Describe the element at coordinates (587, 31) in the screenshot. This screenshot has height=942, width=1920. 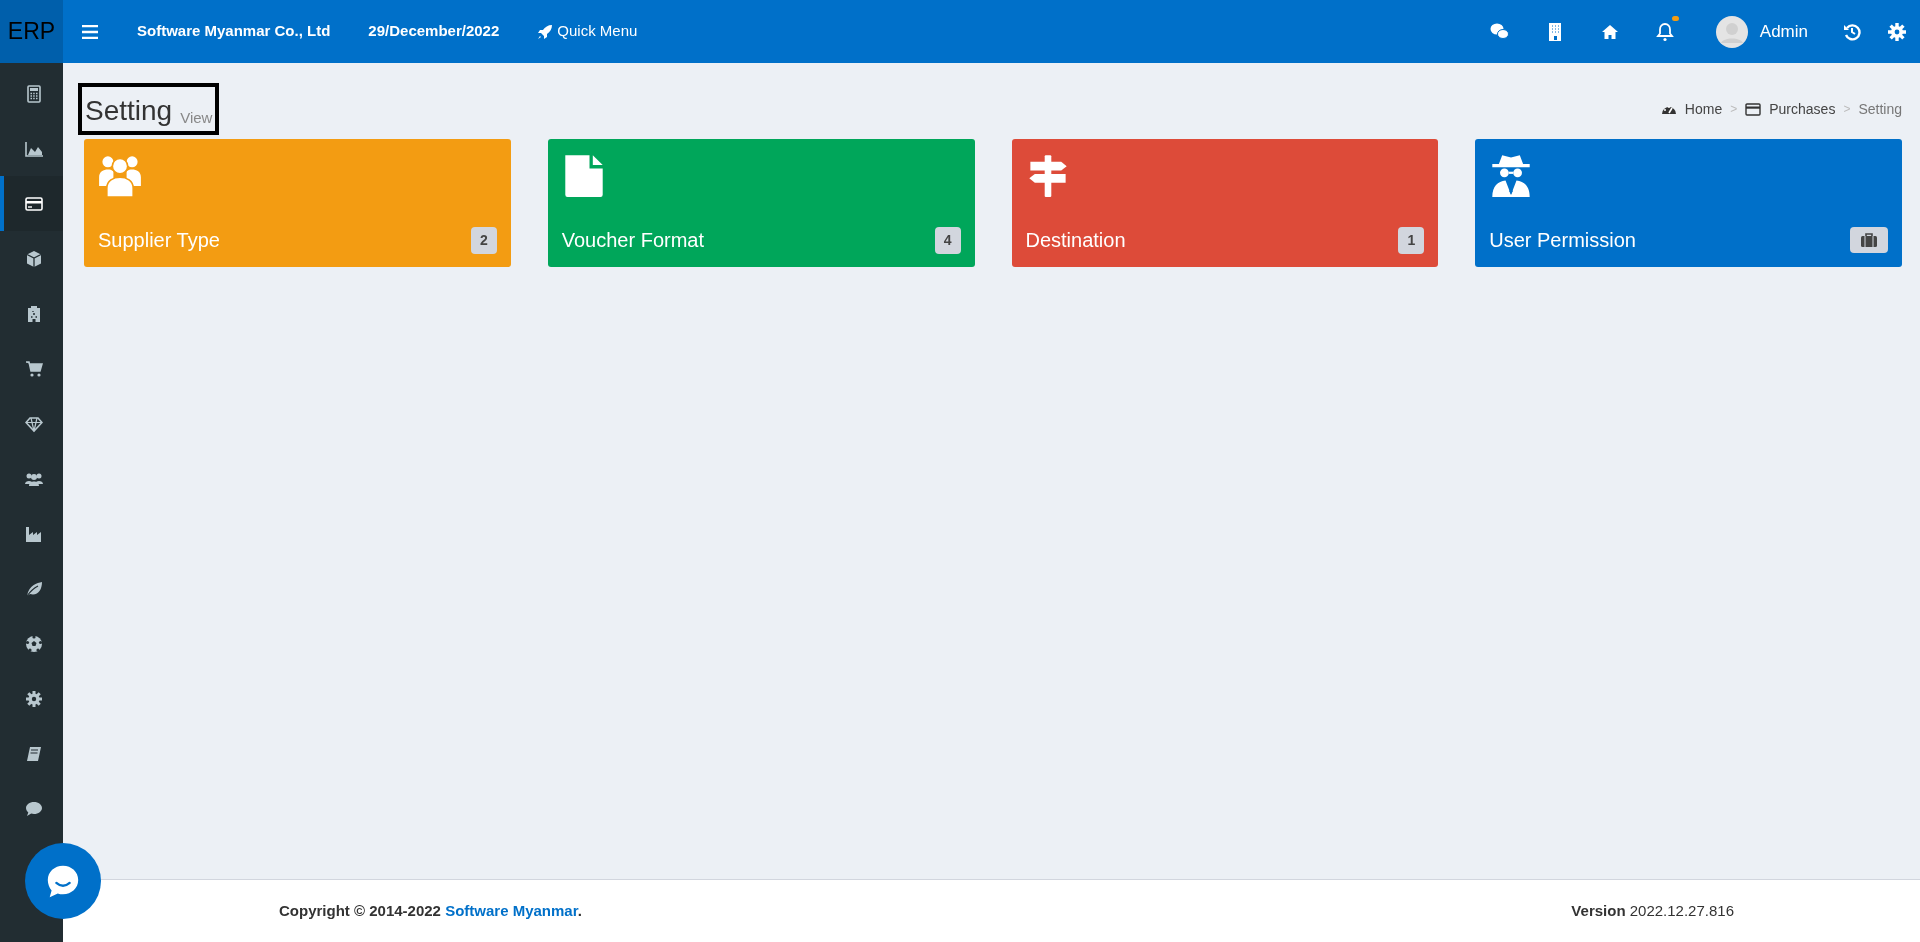
I see `quick-menu-link: Quick Menu` at that location.